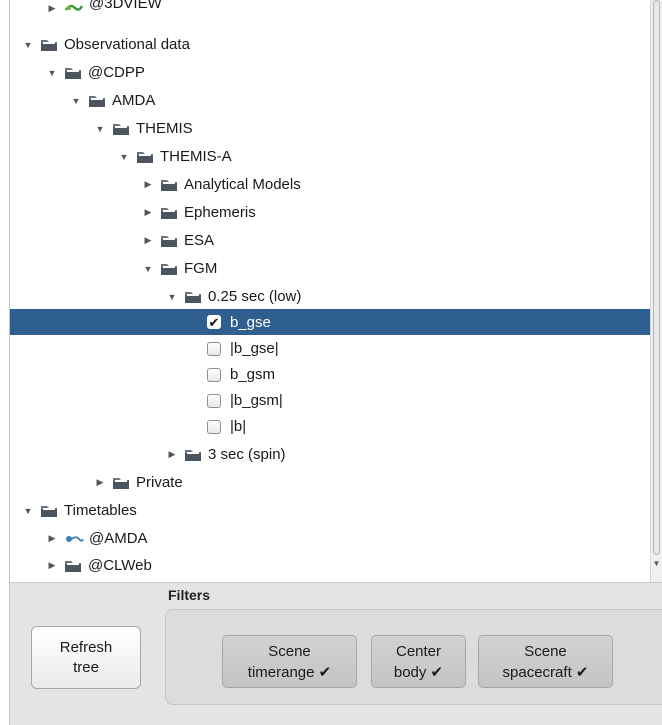 The width and height of the screenshot is (662, 725). I want to click on center-body-label-line2: body ✔, so click(418, 672).